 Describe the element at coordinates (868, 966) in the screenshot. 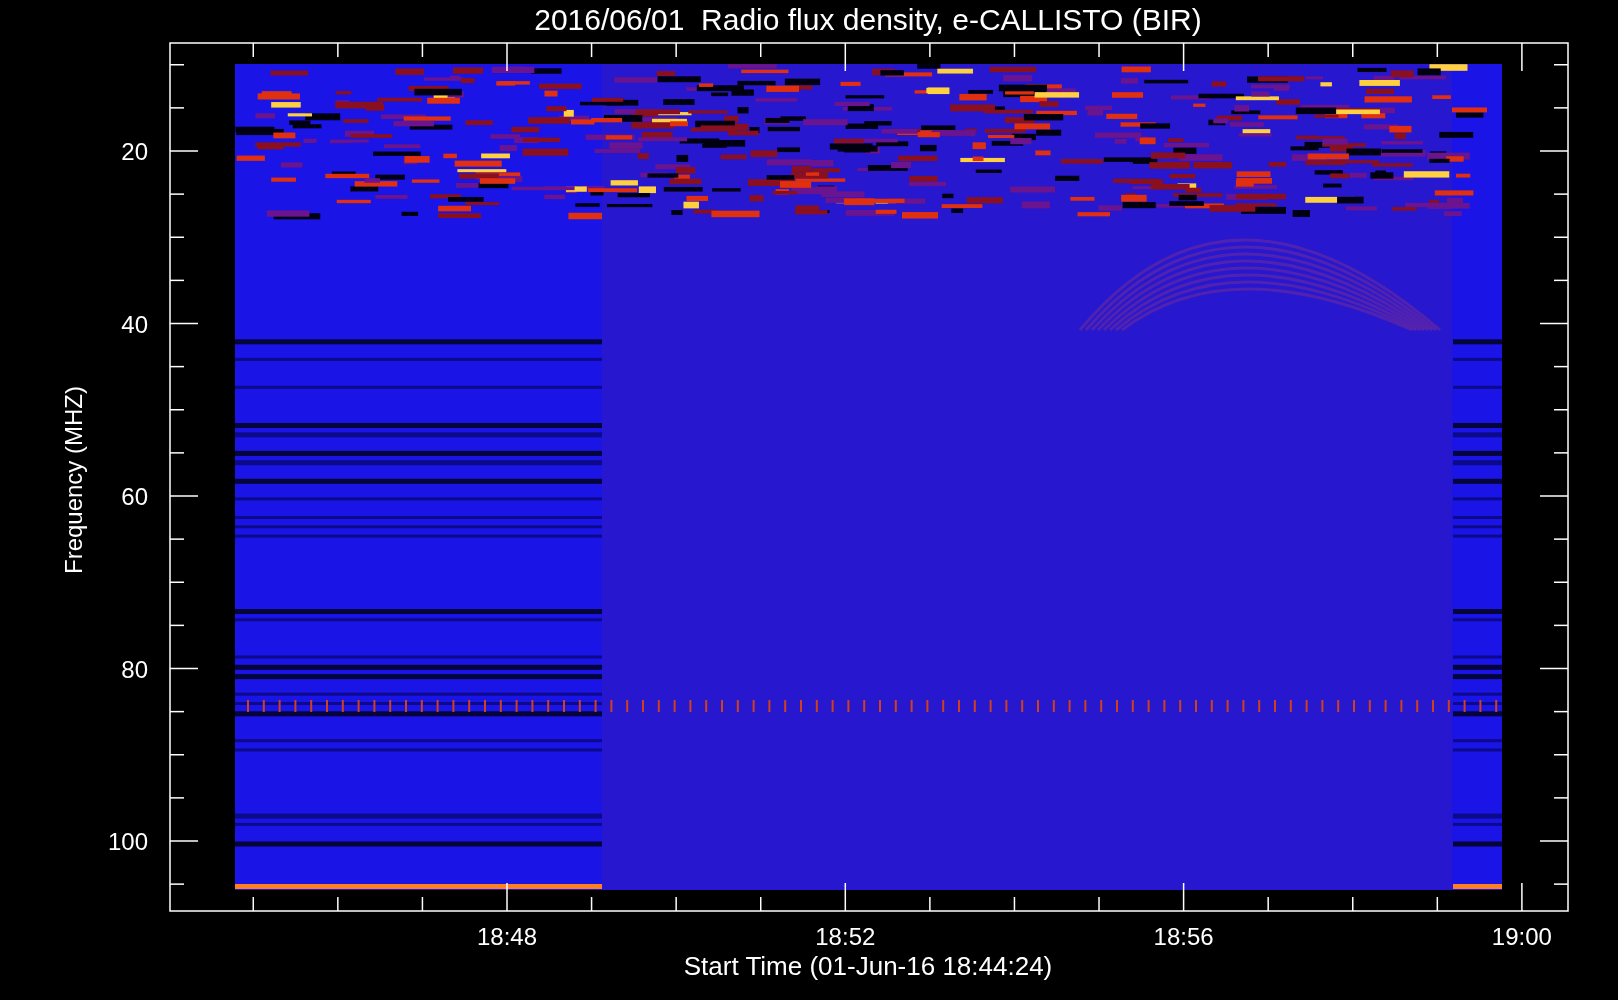

I see `x-axis-label: Start Time (01-Jun-16 18:44:24)` at that location.